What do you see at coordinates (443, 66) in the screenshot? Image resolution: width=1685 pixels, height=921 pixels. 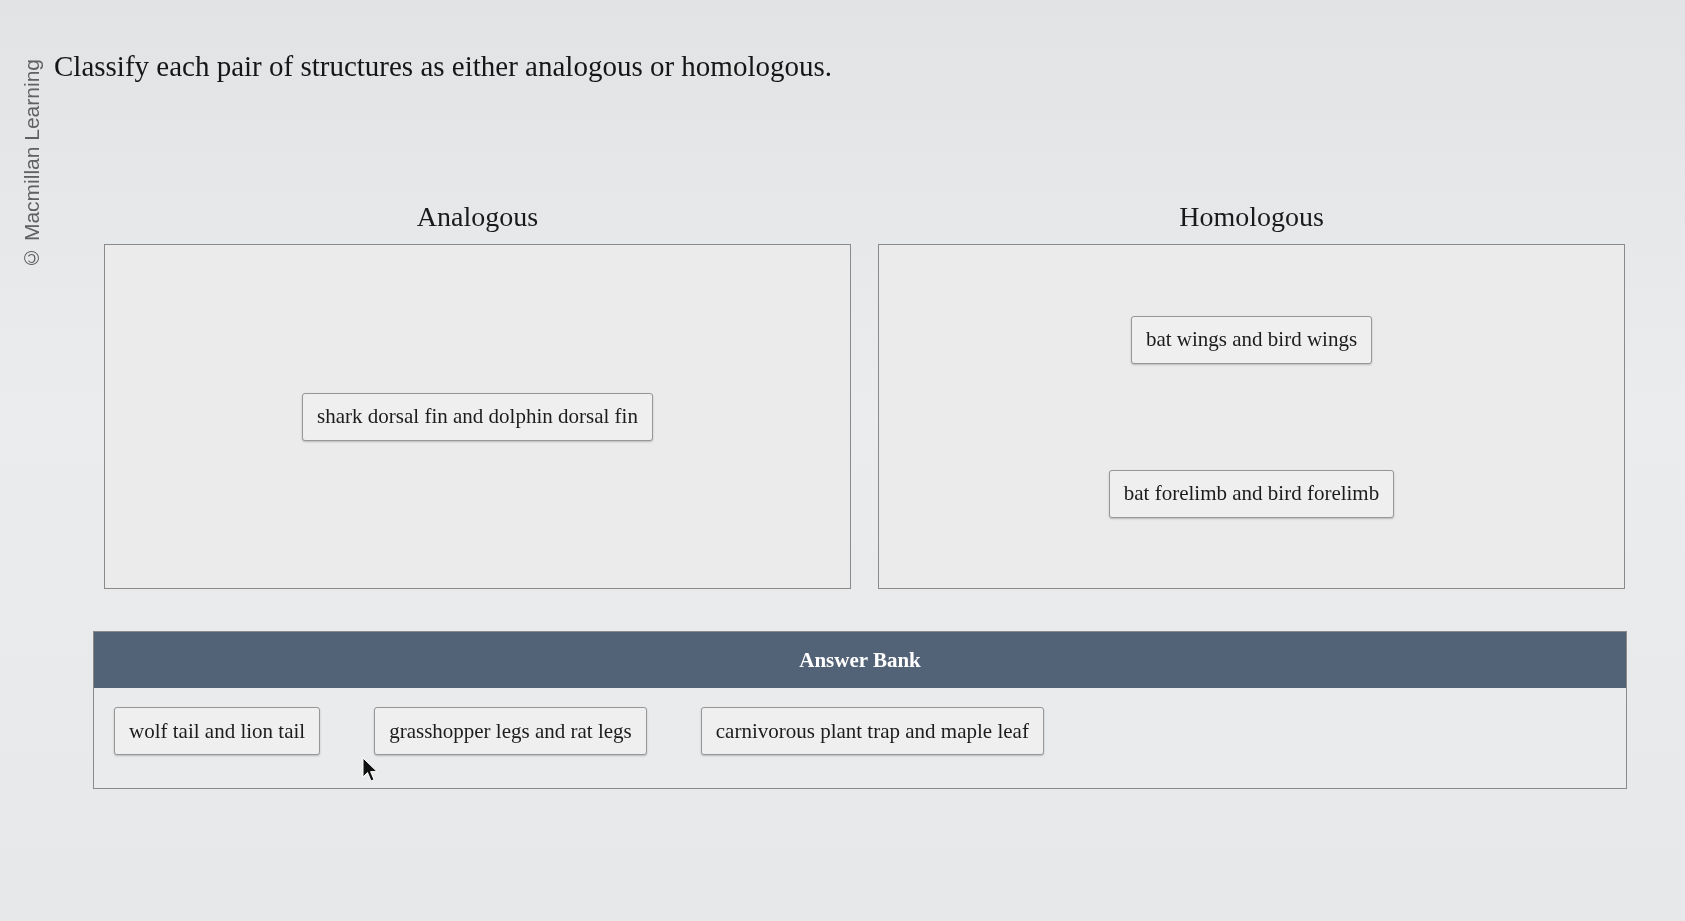 I see `question-text: Classify each pair of structures as either analogous or homologous.` at bounding box center [443, 66].